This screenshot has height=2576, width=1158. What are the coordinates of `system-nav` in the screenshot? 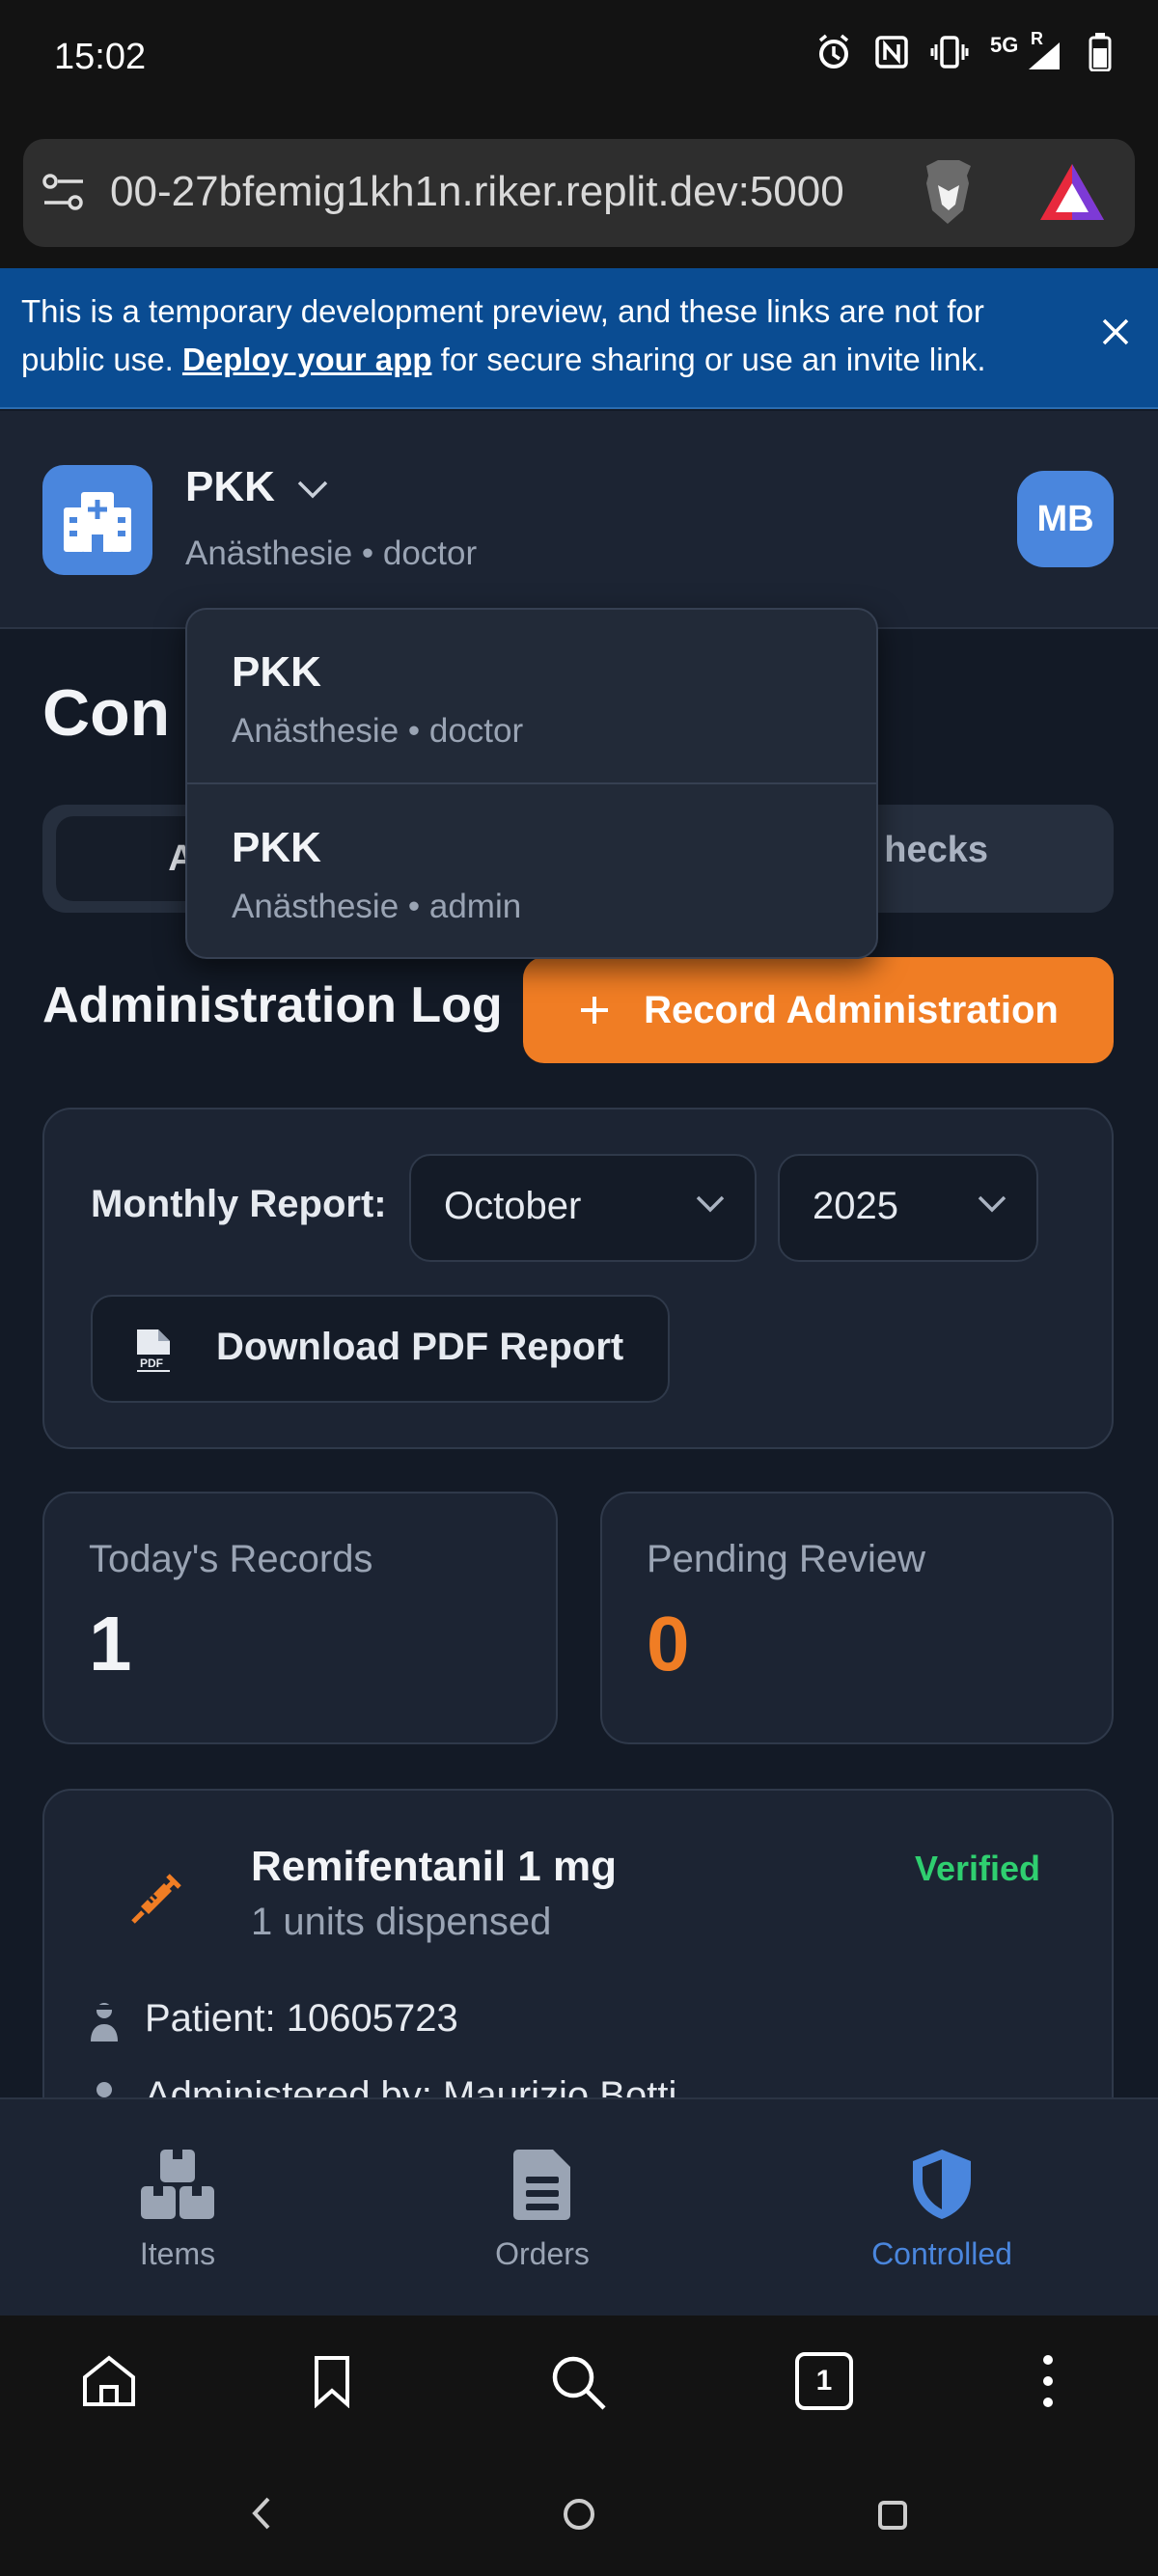 It's located at (579, 2514).